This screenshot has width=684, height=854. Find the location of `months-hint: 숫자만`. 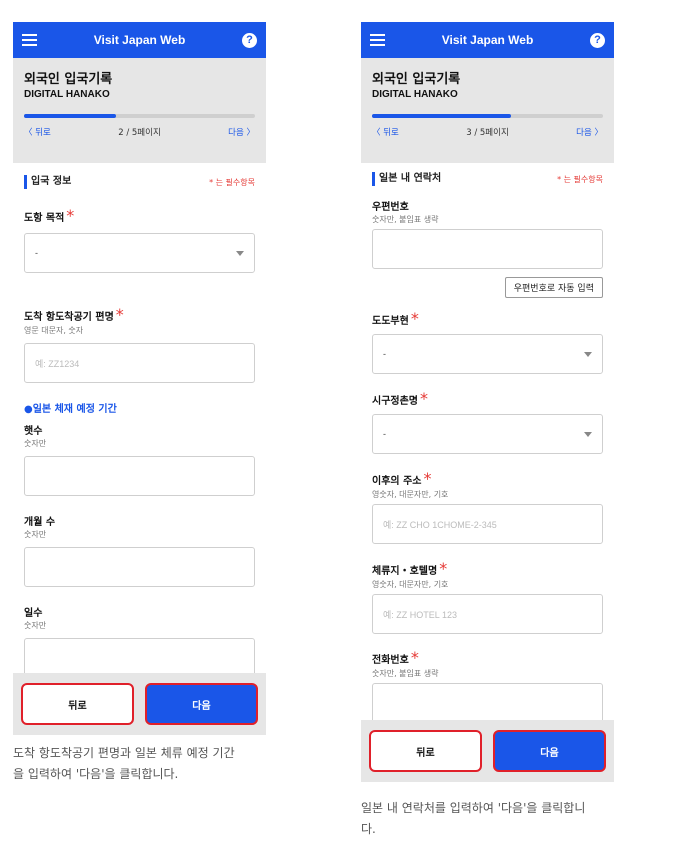

months-hint: 숫자만 is located at coordinates (35, 534).